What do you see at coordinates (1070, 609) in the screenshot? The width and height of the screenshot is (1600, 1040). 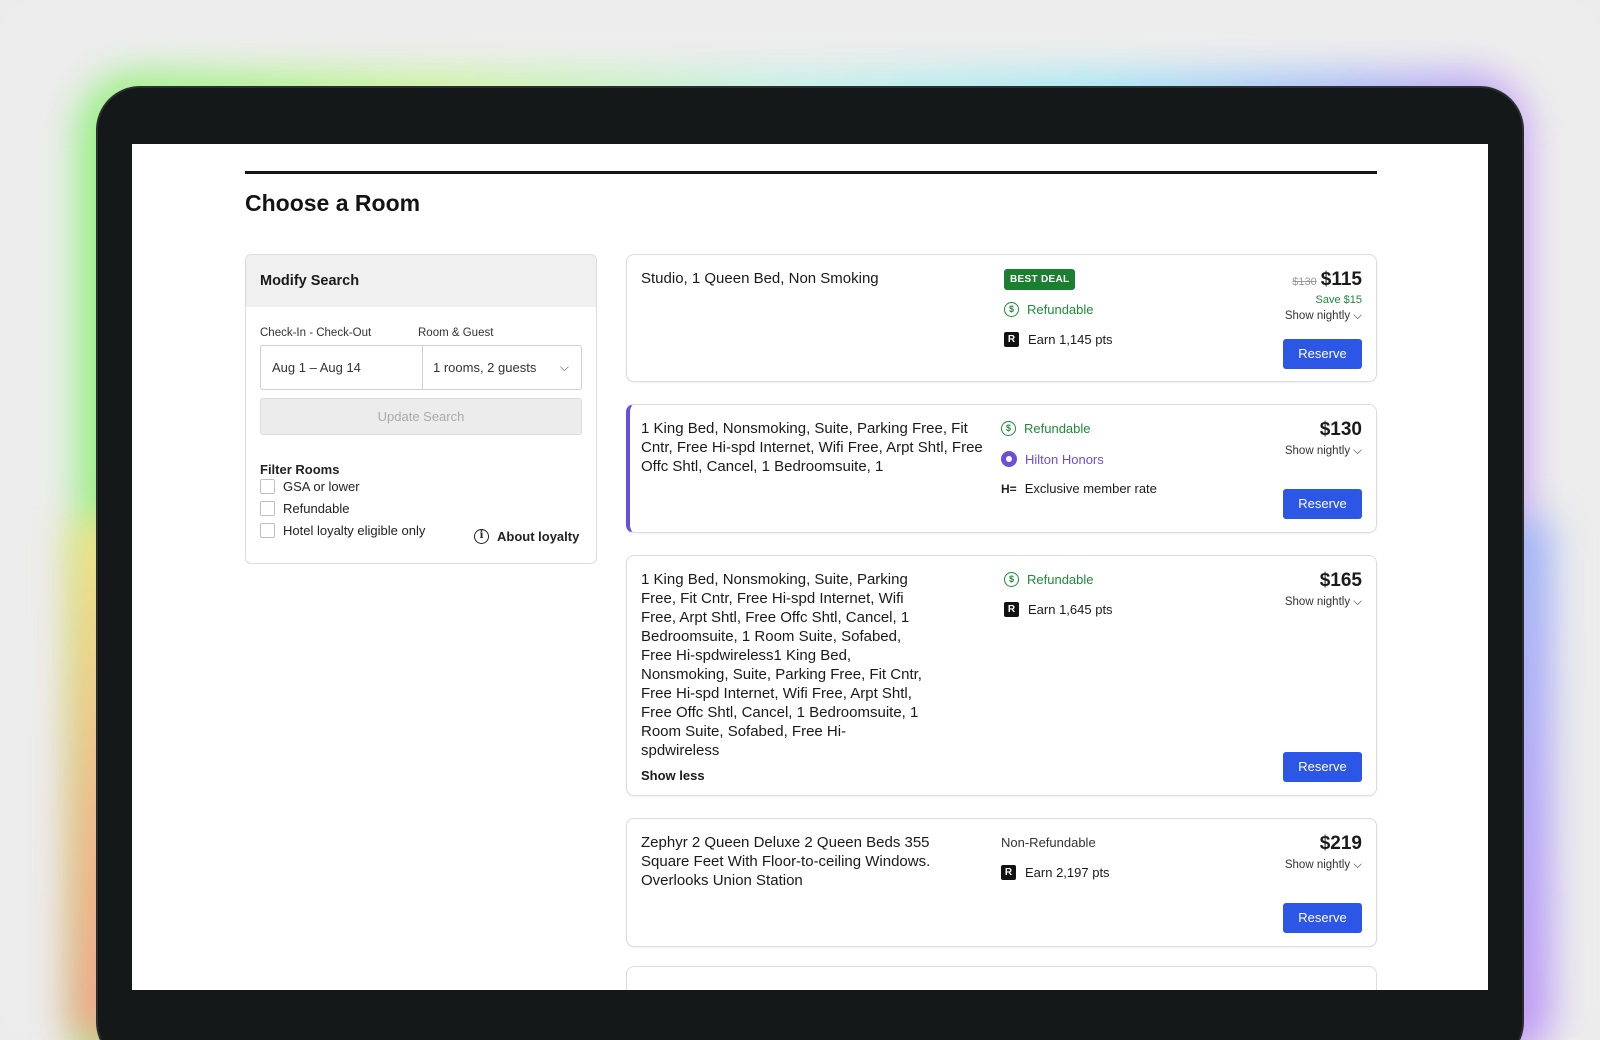 I see `points-label: Earn 1,645 pts` at bounding box center [1070, 609].